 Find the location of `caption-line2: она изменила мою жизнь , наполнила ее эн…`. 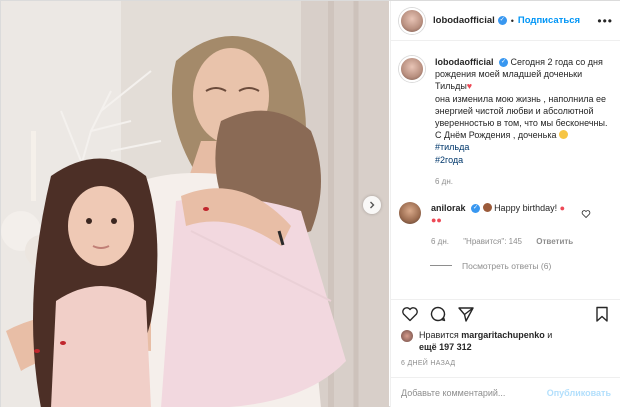

caption-line2: она изменила мою жизнь , наполнила ее эн… is located at coordinates (521, 111).